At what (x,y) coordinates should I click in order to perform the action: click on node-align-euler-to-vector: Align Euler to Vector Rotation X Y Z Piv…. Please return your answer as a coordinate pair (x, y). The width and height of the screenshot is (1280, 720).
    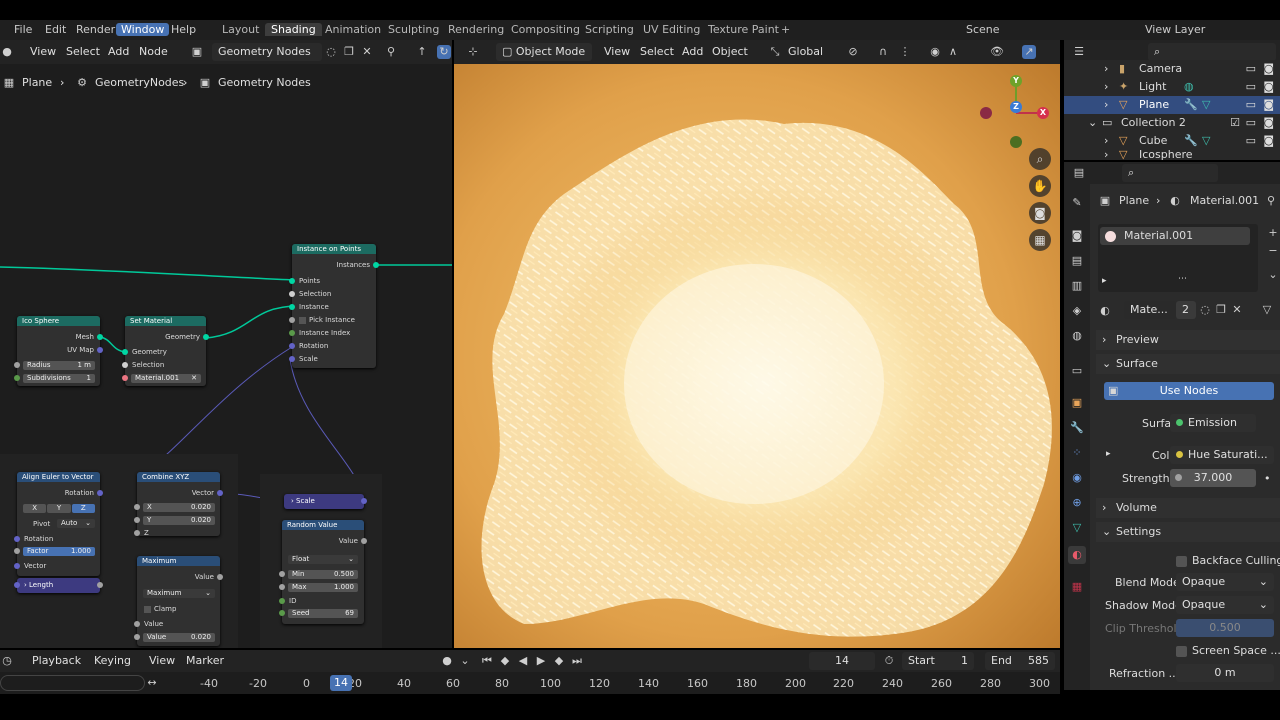
    Looking at the image, I should click on (58, 524).